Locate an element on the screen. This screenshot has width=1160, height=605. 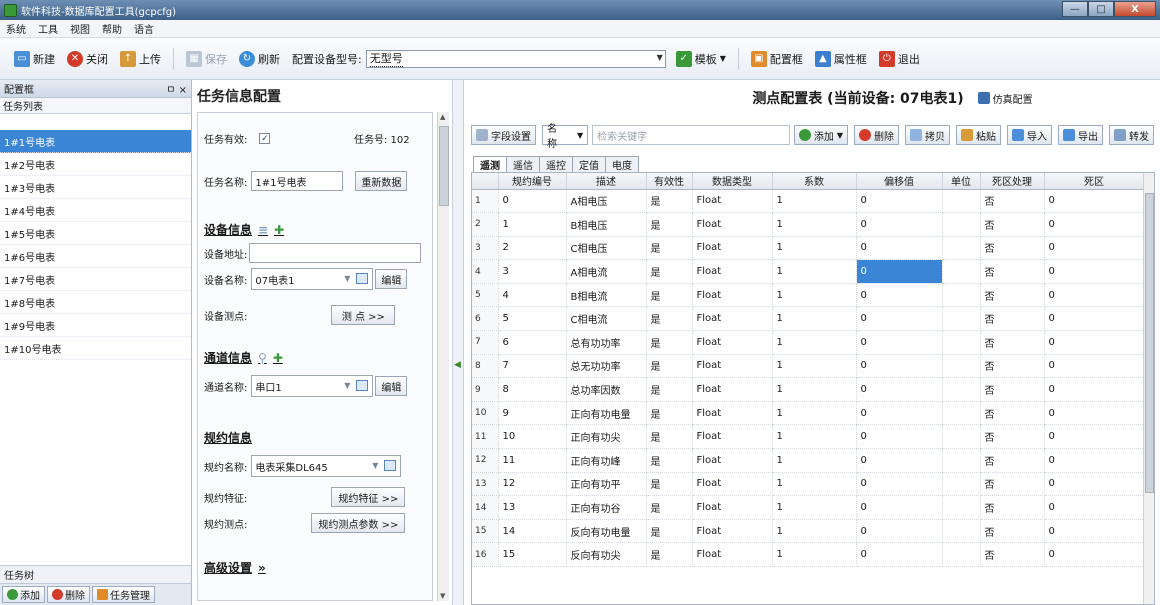
field-settings-button: 字段设置 is located at coordinates (503, 135).